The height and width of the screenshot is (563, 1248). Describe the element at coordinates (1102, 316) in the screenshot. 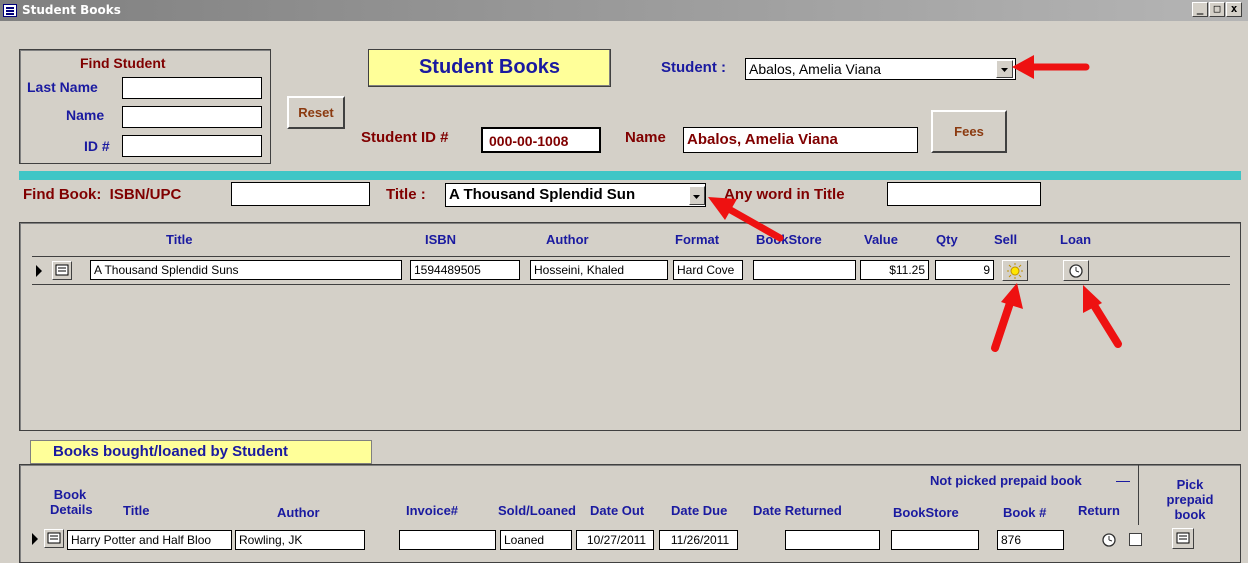

I see `arrow-loan` at that location.